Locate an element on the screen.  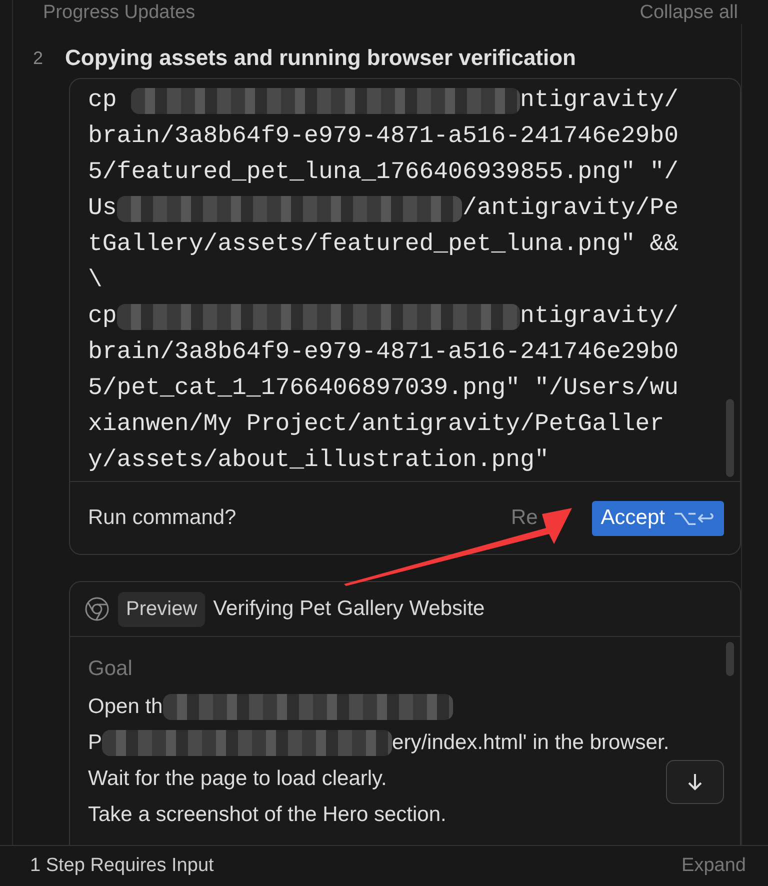
browser-icon is located at coordinates (97, 609).